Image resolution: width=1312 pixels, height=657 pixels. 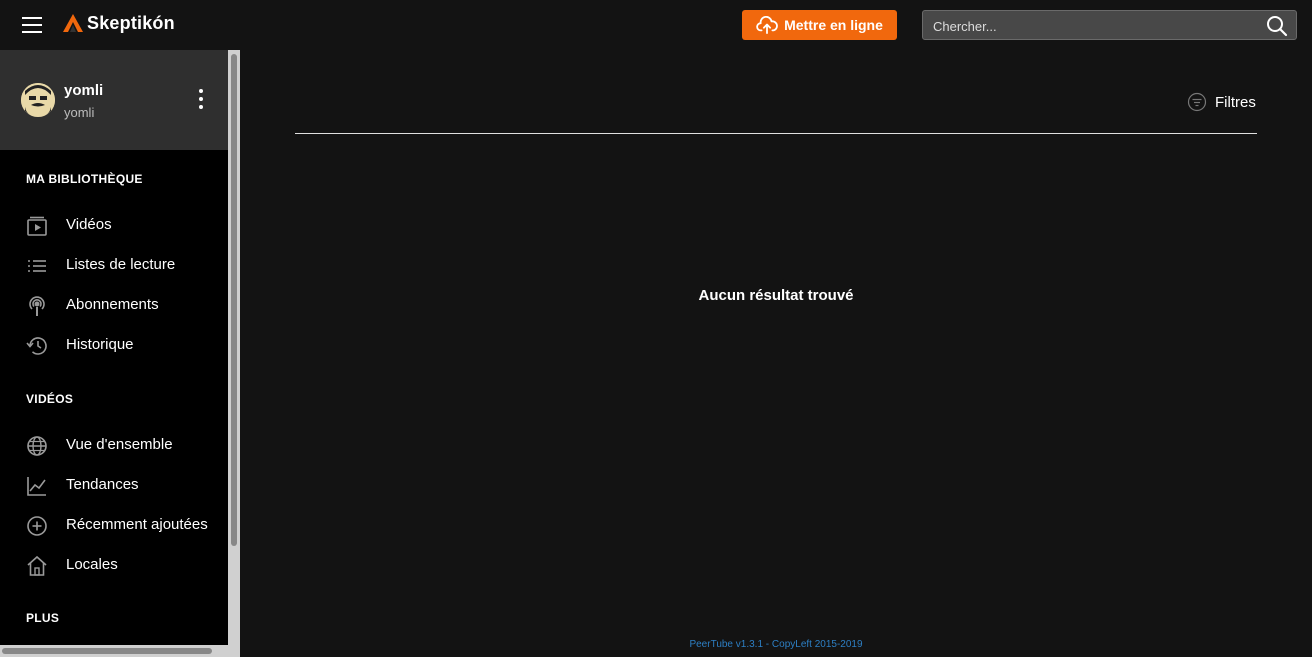 What do you see at coordinates (767, 25) in the screenshot?
I see `cloud-upload-icon` at bounding box center [767, 25].